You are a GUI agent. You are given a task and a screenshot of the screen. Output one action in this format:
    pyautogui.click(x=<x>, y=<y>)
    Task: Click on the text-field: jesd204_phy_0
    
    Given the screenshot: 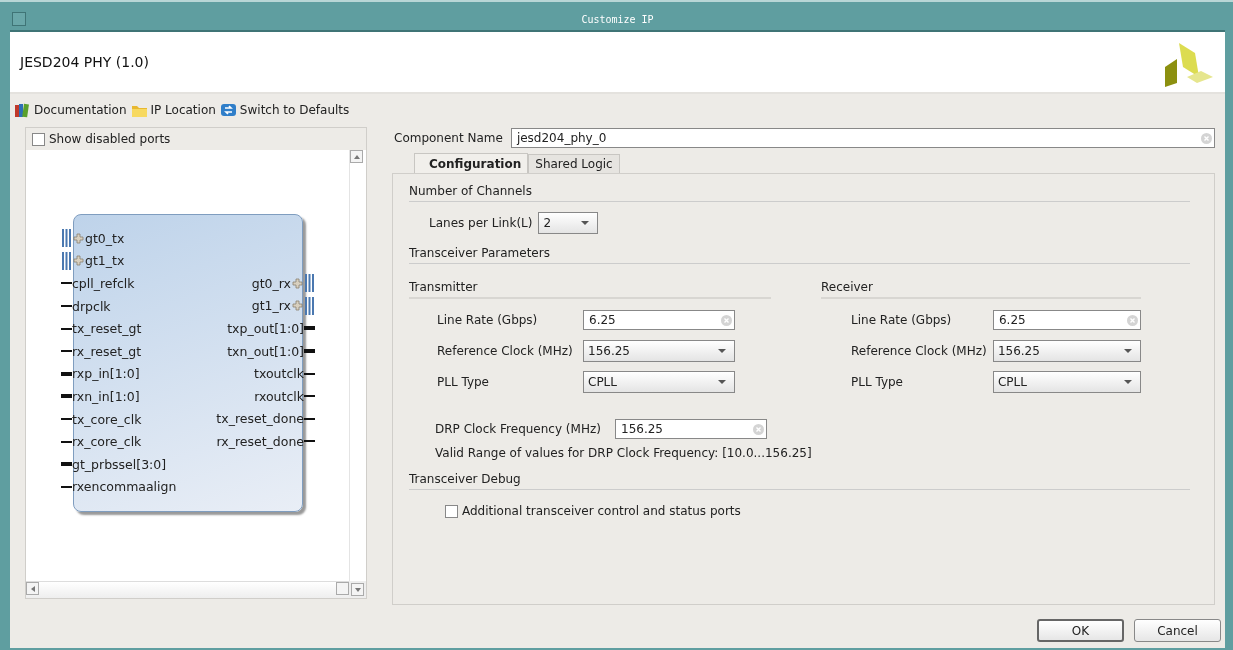 What is the action you would take?
    pyautogui.click(x=862, y=138)
    